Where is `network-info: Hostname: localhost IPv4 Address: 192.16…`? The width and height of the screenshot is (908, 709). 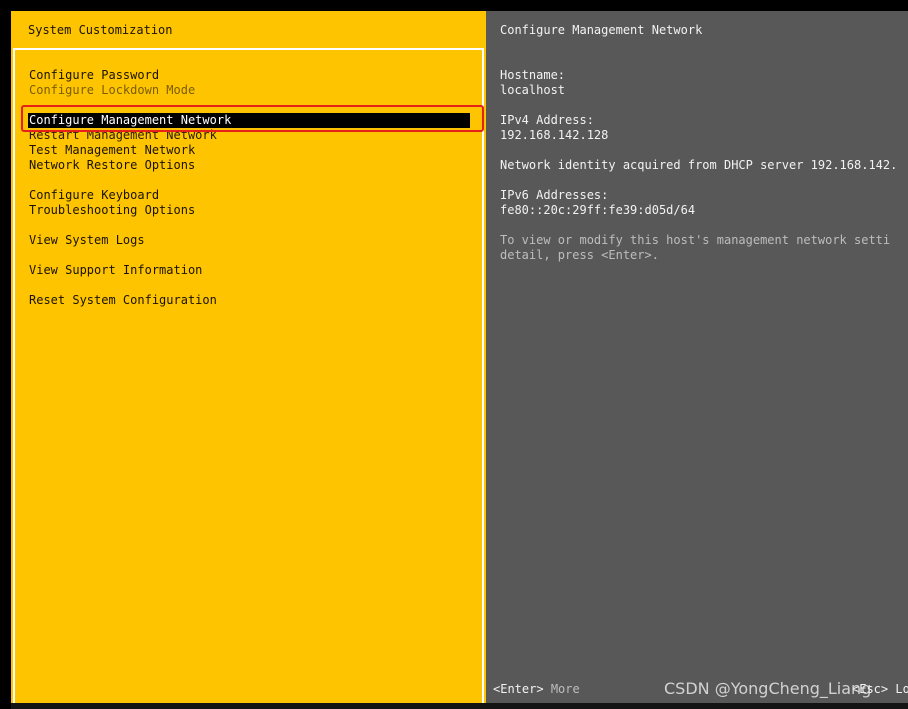
network-info: Hostname: localhost IPv4 Address: 192.16… is located at coordinates (704, 165).